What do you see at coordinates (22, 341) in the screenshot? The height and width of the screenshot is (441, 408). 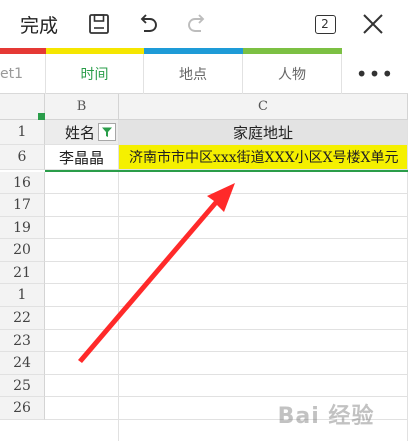 I see `row-header: 23` at bounding box center [22, 341].